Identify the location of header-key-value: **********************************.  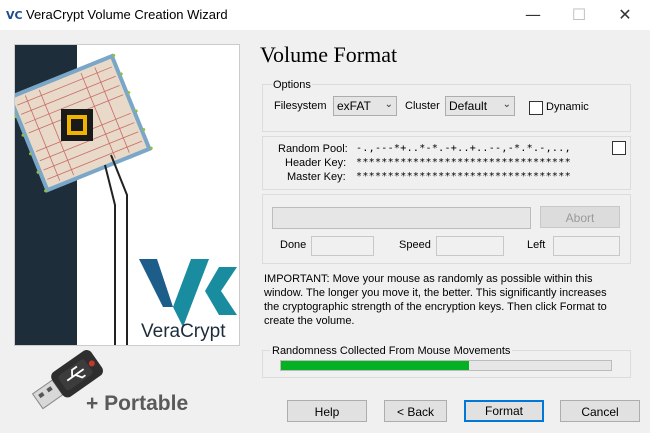
(463, 162).